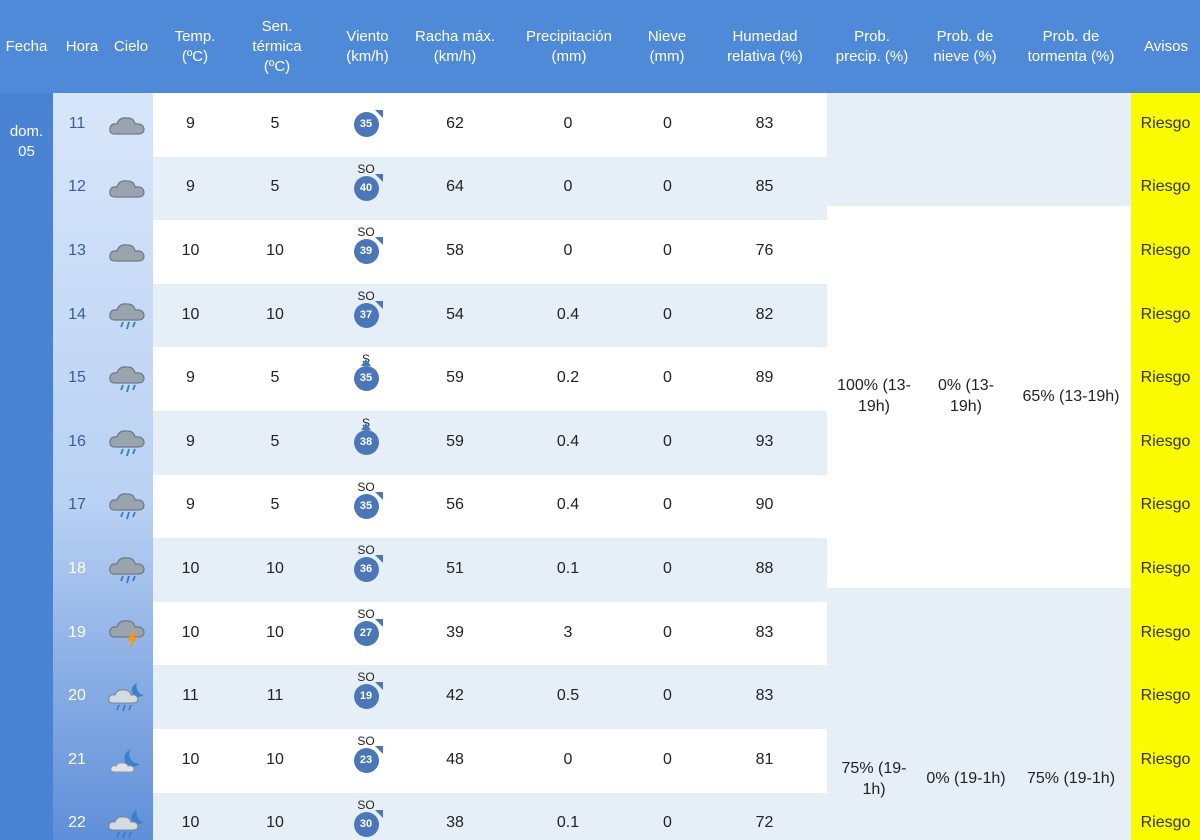  Describe the element at coordinates (77, 632) in the screenshot. I see `hora-cell: 19` at that location.